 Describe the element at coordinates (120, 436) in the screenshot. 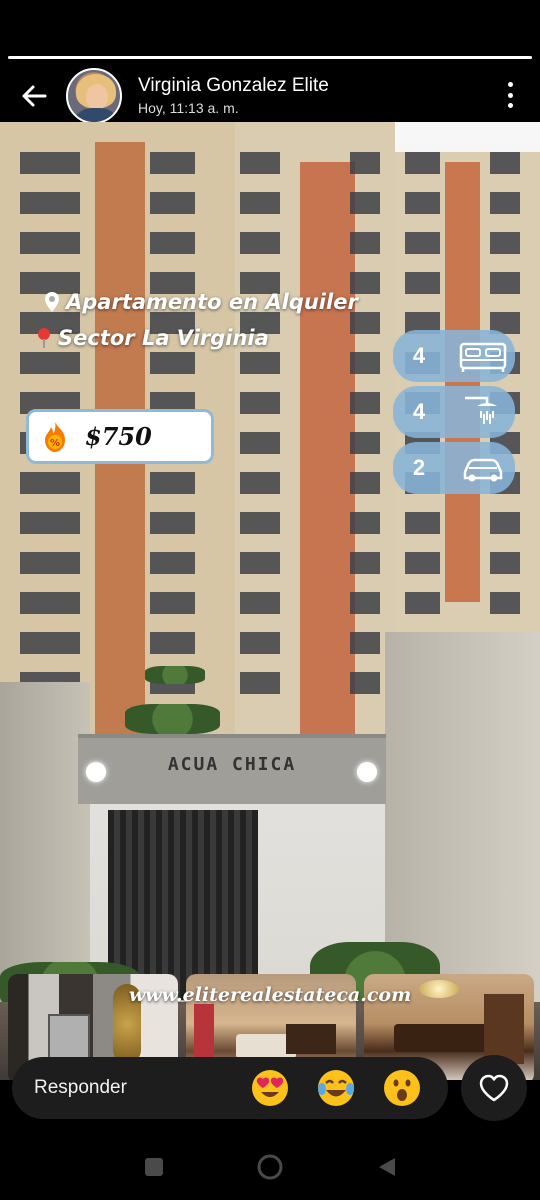

I see `price-card: % $750` at that location.